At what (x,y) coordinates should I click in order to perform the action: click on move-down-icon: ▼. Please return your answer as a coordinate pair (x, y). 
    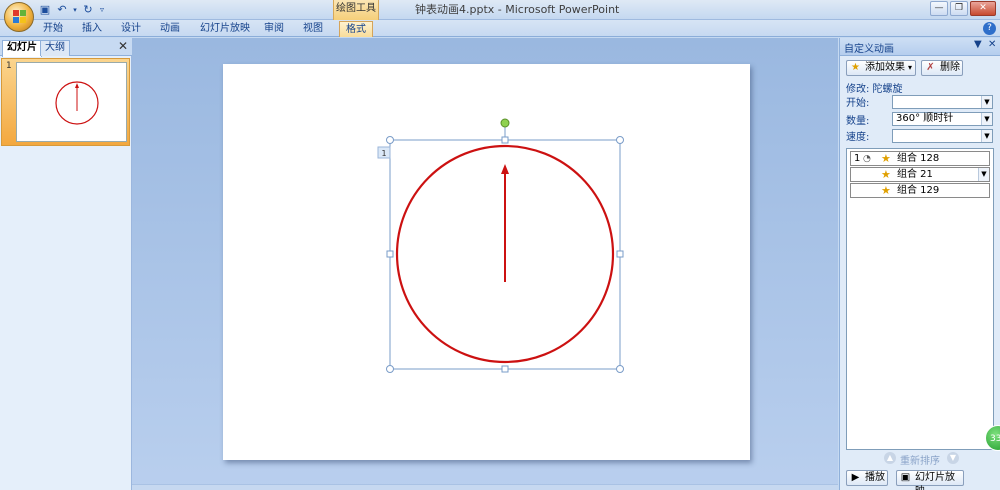
    Looking at the image, I should click on (953, 458).